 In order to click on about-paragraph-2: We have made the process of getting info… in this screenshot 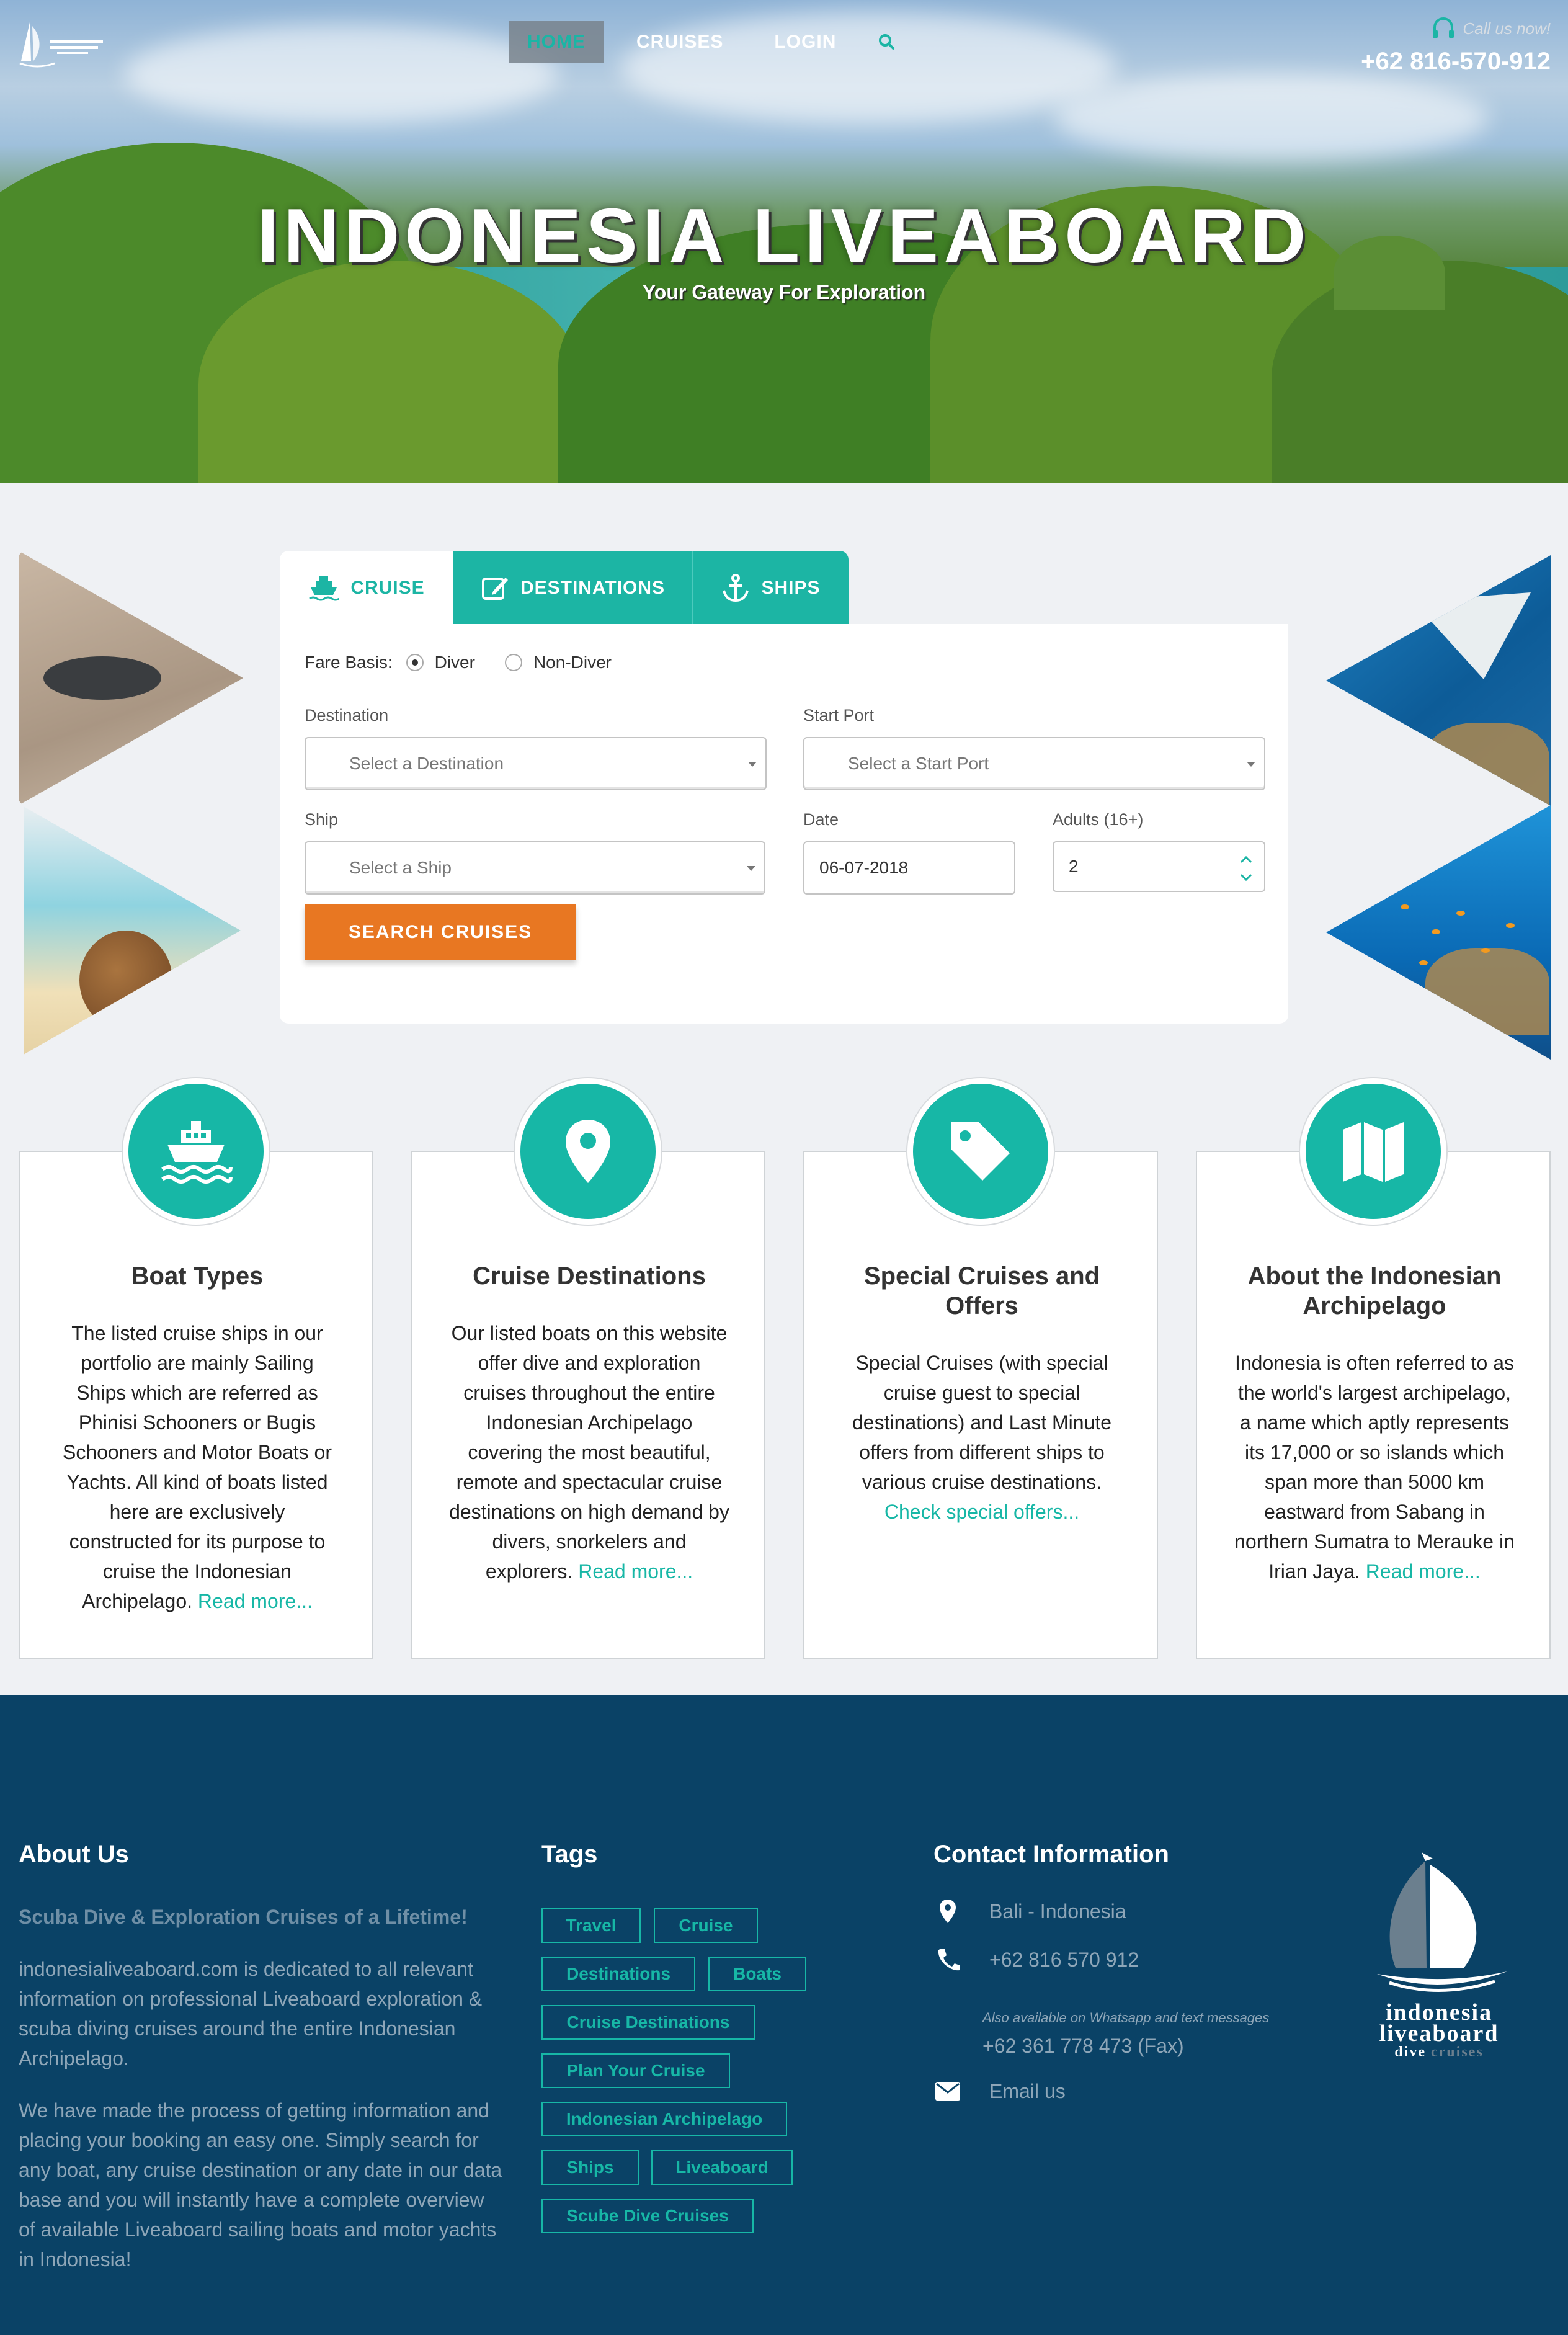, I will do `click(260, 2184)`.